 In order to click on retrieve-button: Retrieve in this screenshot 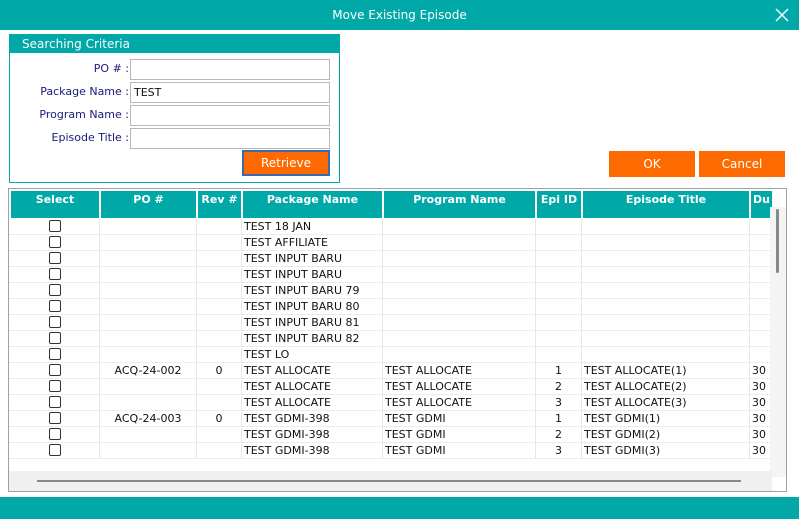, I will do `click(286, 163)`.